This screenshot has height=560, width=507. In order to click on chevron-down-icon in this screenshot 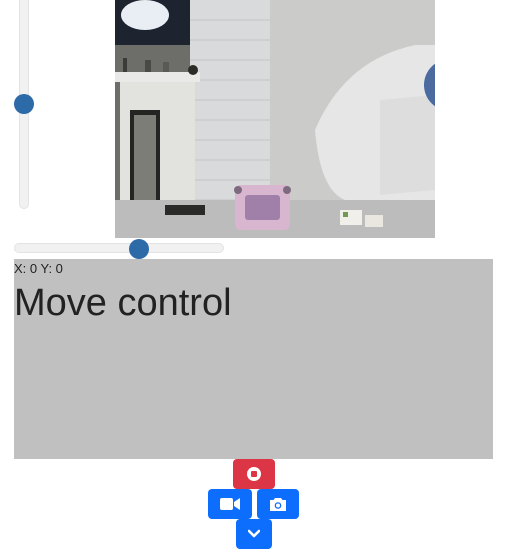, I will do `click(254, 533)`.